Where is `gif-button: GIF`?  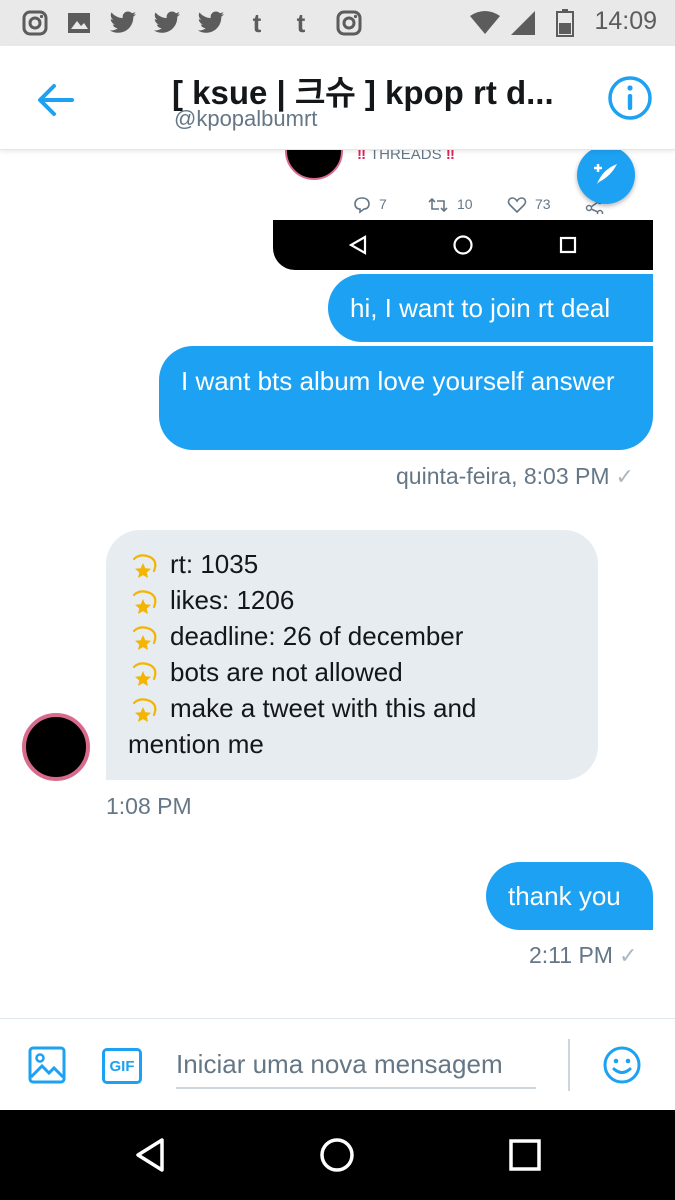
gif-button: GIF is located at coordinates (122, 1066).